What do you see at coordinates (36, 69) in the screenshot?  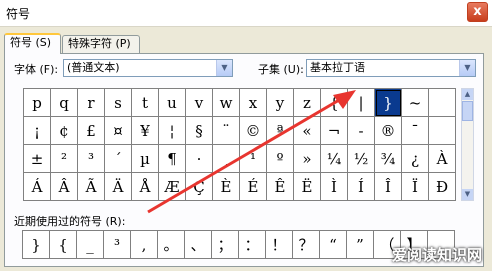 I see `font-label: 字体 (F):` at bounding box center [36, 69].